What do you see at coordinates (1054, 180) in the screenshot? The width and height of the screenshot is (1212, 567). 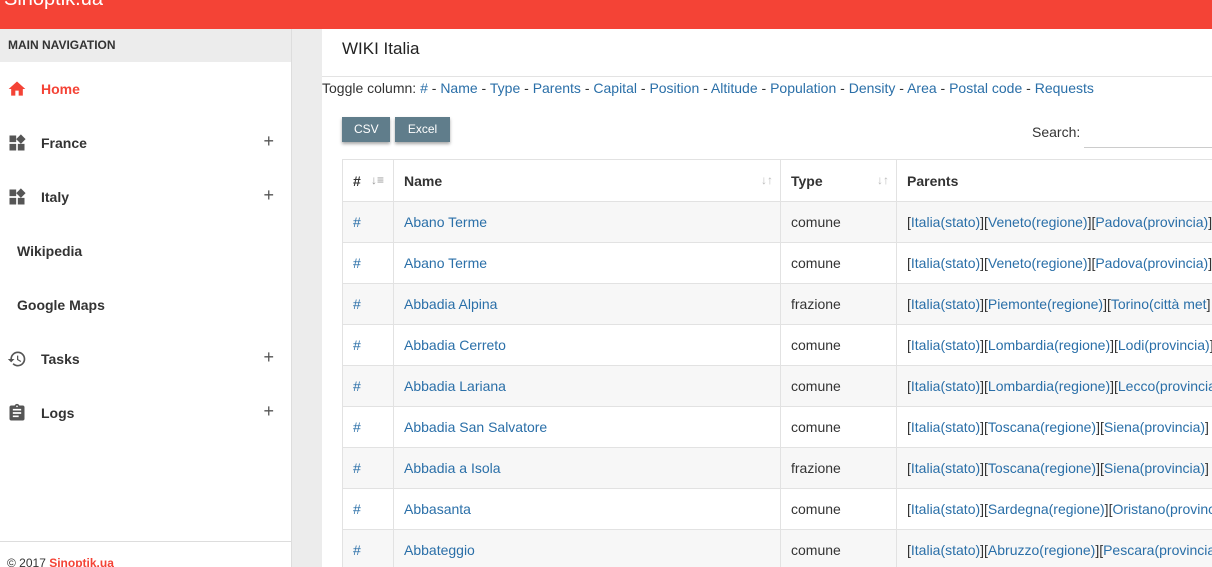 I see `column-header-parents: Parents` at bounding box center [1054, 180].